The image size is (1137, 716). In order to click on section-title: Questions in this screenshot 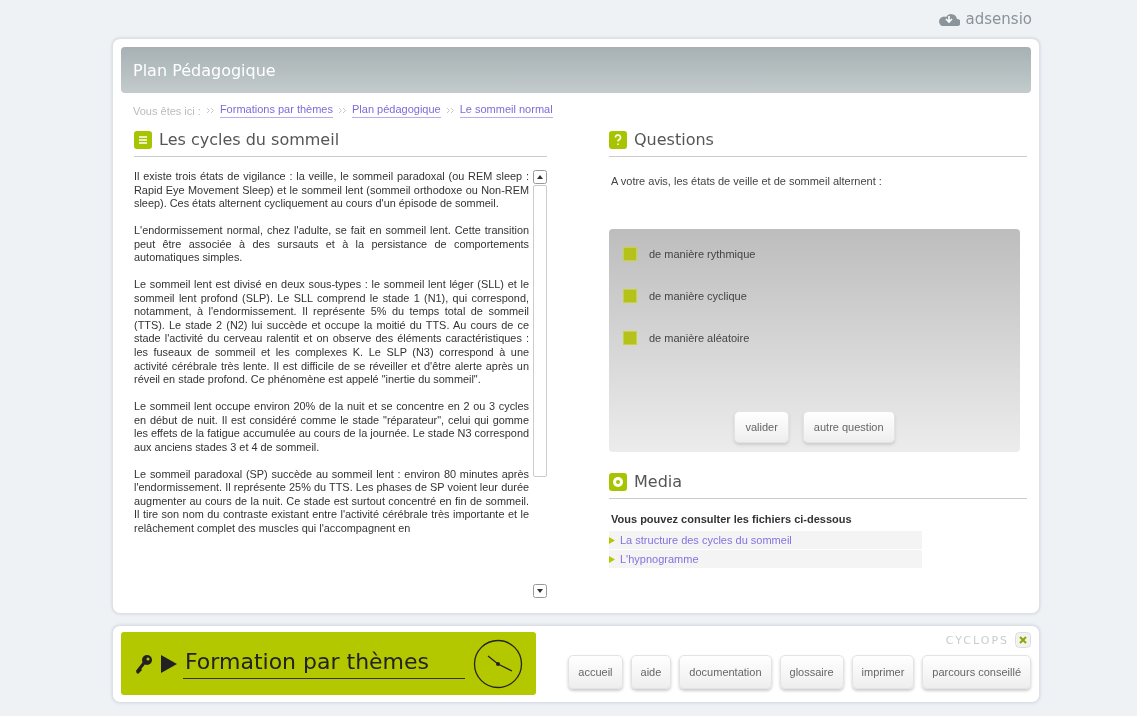, I will do `click(674, 139)`.